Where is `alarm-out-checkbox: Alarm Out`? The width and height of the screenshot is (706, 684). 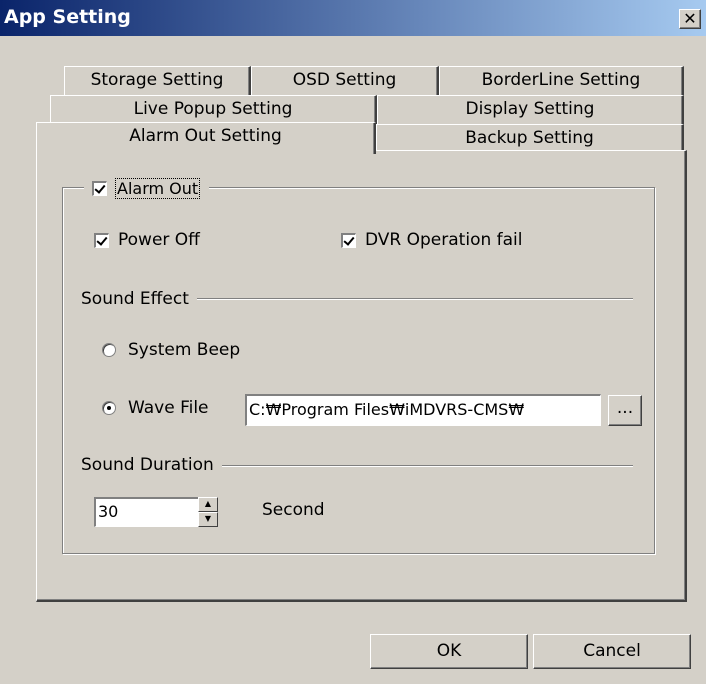
alarm-out-checkbox: Alarm Out is located at coordinates (147, 188).